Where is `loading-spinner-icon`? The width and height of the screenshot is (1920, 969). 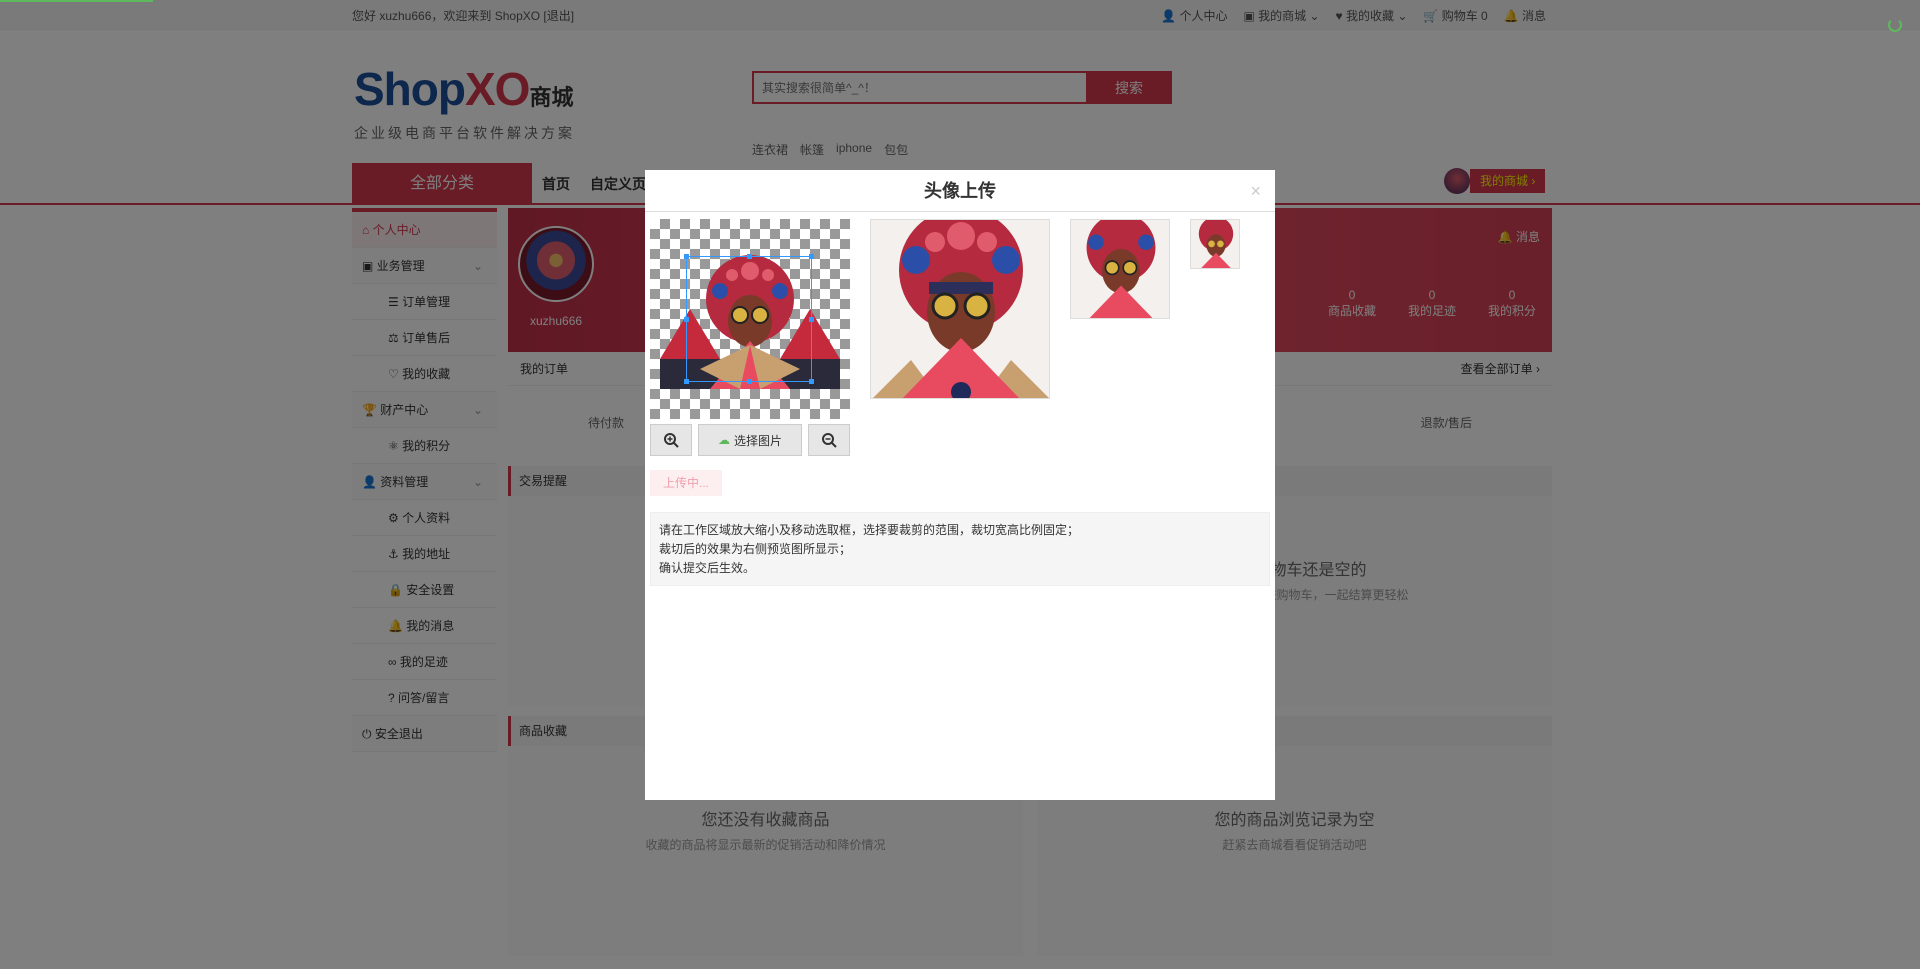 loading-spinner-icon is located at coordinates (1895, 25).